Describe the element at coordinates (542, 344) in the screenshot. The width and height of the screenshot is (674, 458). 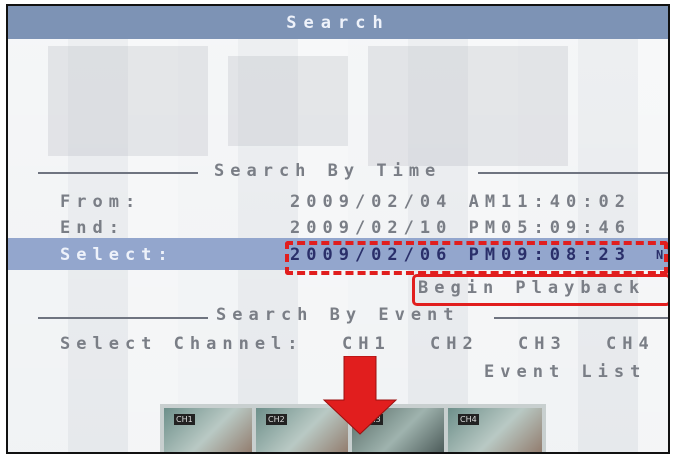
I see `channel-ch3: CH3` at that location.